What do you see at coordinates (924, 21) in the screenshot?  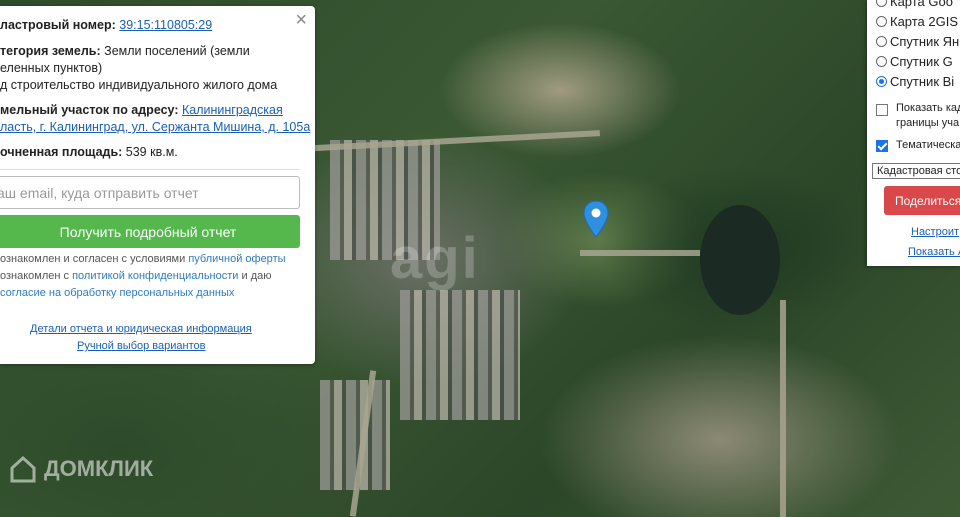 I see `basemap-label: Карта 2GIS` at bounding box center [924, 21].